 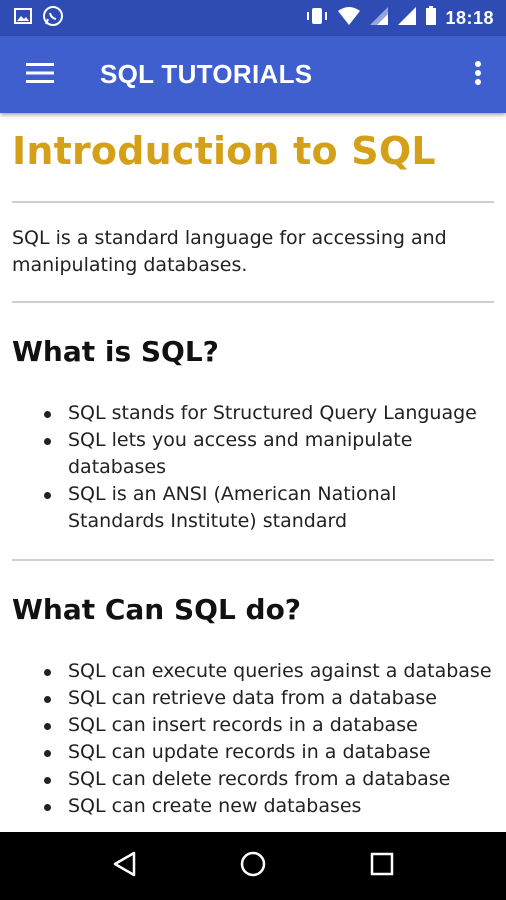 I want to click on section-heading-what-is-sql: What is SQL?, so click(x=115, y=351).